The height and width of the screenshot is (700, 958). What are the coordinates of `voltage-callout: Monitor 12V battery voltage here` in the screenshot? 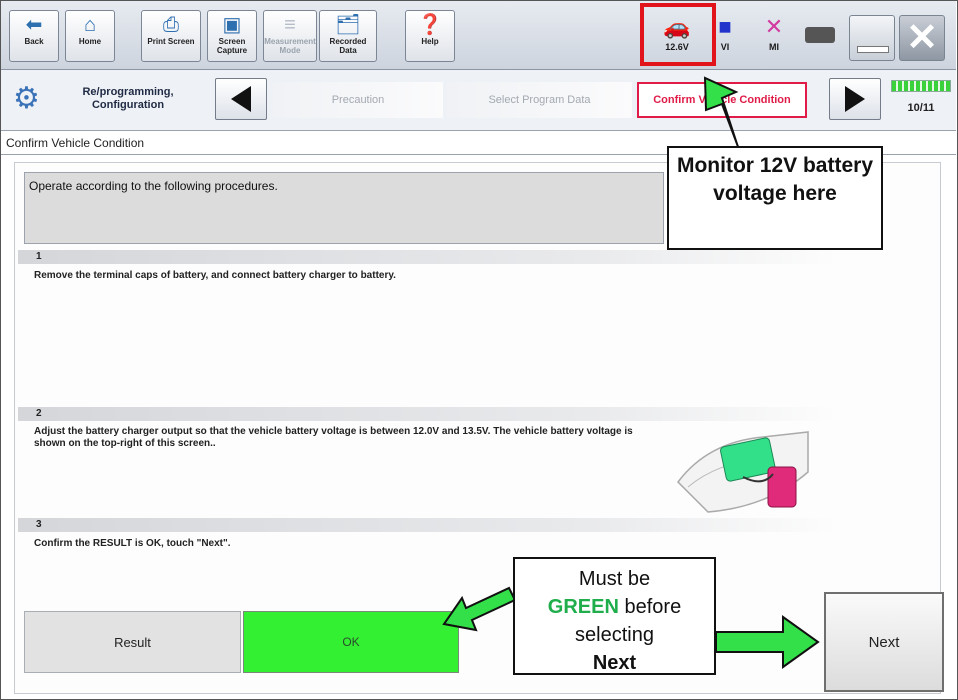 It's located at (775, 198).